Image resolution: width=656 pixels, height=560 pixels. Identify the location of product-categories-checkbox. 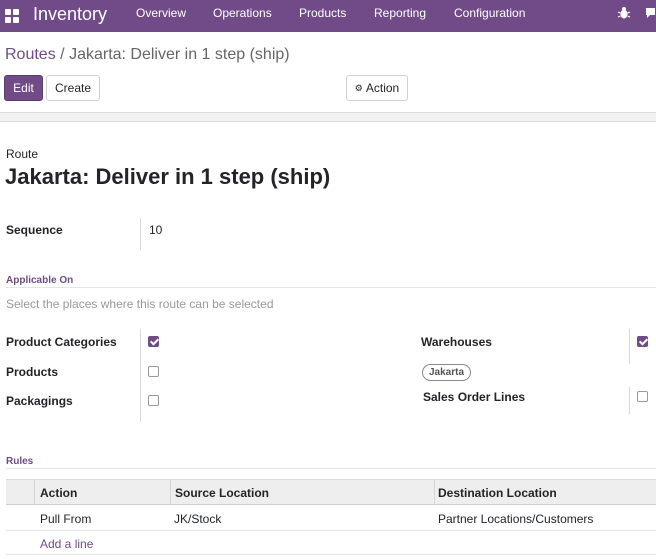
(153, 341).